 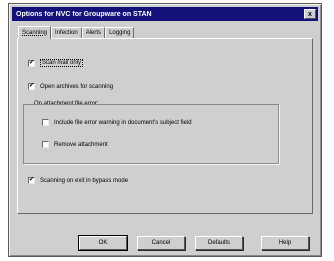 I want to click on defaults-button: Defaults, so click(x=219, y=243).